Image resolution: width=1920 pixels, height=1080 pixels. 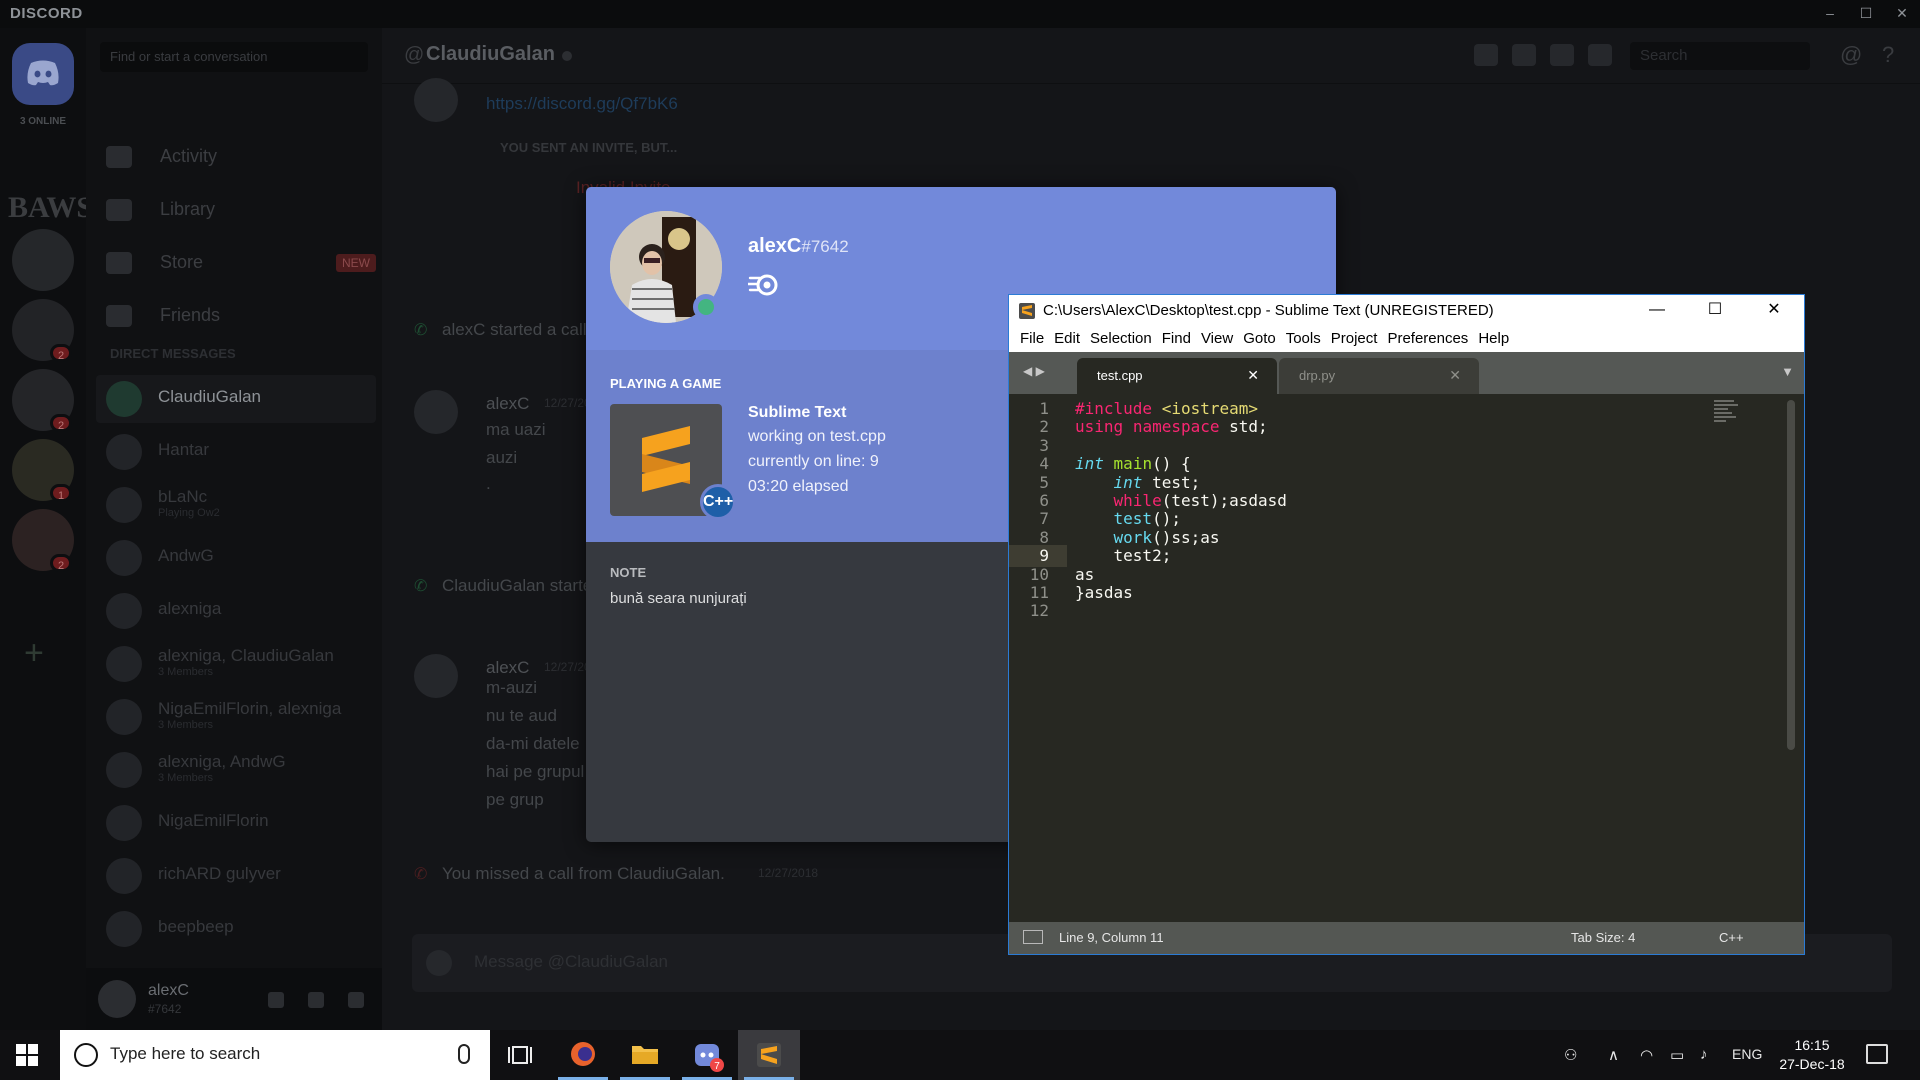 What do you see at coordinates (236, 929) in the screenshot?
I see `dm-item: beepbeep` at bounding box center [236, 929].